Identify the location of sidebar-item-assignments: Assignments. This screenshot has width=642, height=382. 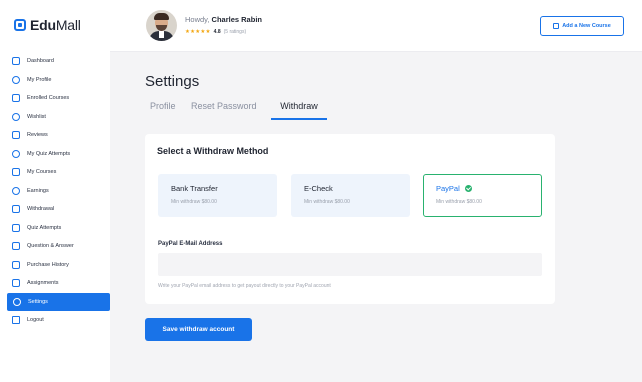
(55, 283).